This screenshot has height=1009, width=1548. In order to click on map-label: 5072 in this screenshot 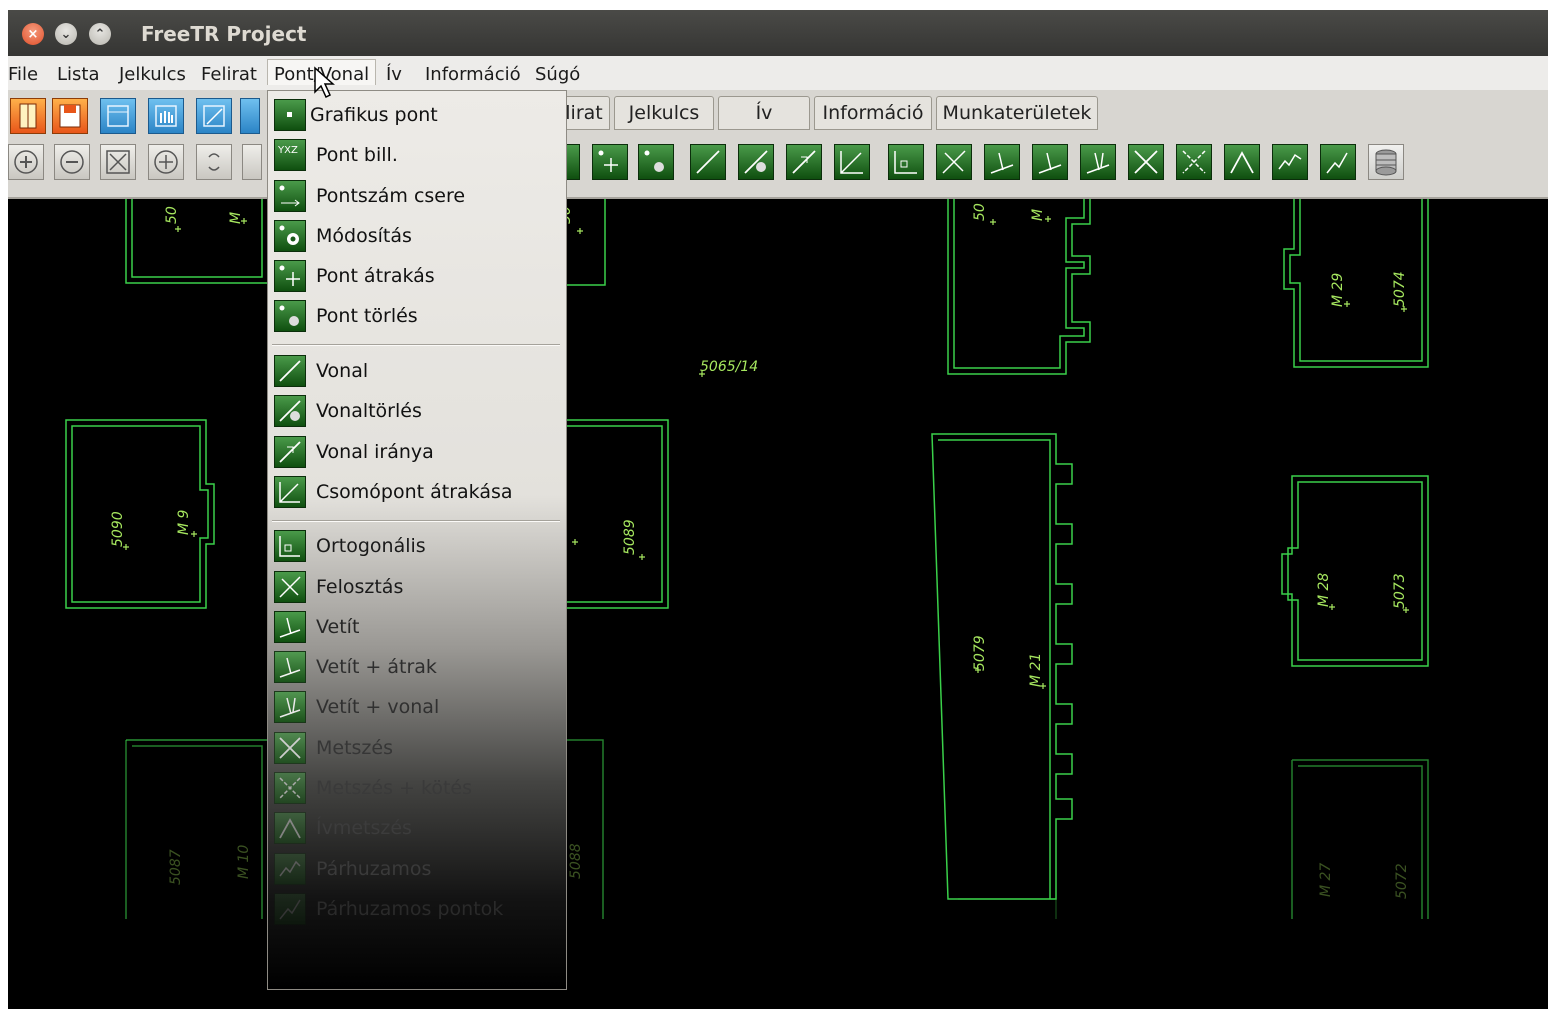, I will do `click(1402, 881)`.